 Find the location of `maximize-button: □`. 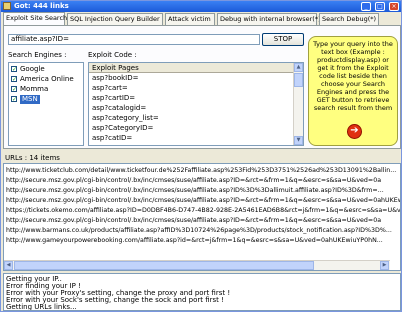

maximize-button: □ is located at coordinates (380, 6).